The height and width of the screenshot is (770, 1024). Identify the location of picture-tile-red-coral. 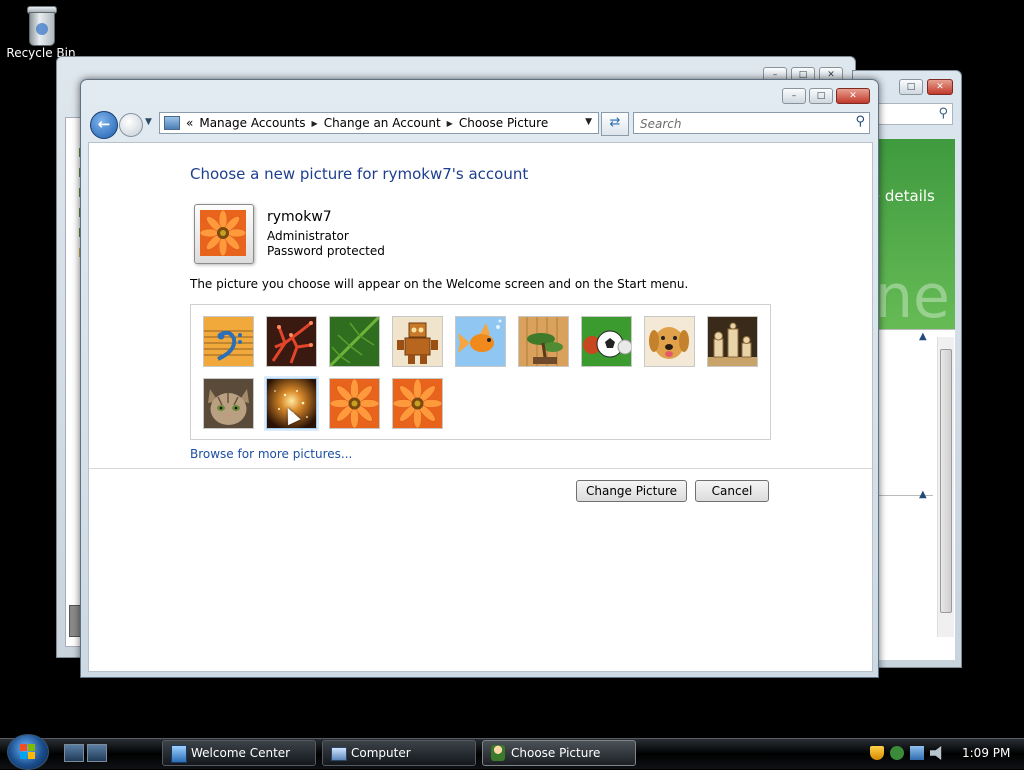
(291, 341).